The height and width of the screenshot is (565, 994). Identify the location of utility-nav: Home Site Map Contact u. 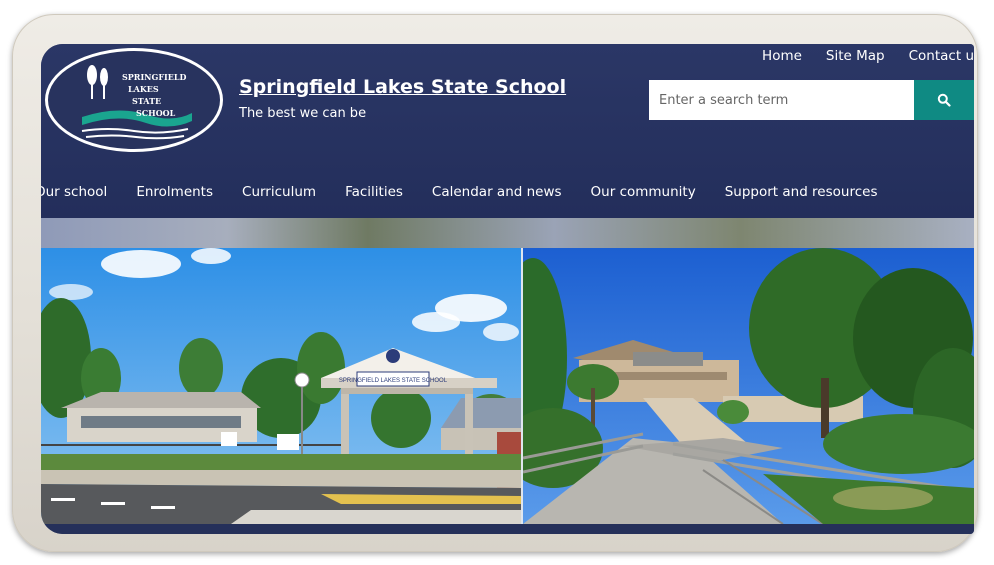
(868, 56).